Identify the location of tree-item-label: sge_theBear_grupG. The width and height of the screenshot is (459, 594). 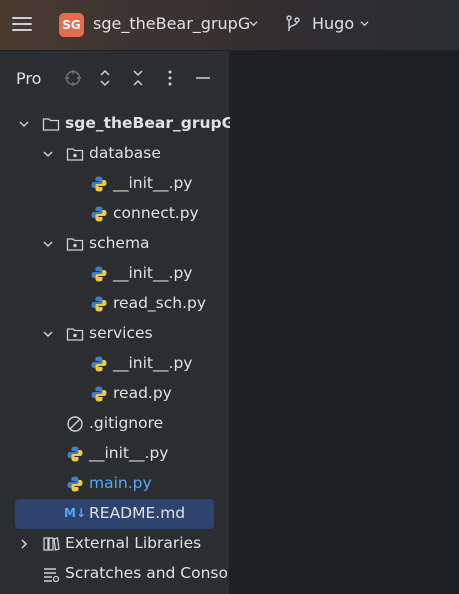
(150, 123).